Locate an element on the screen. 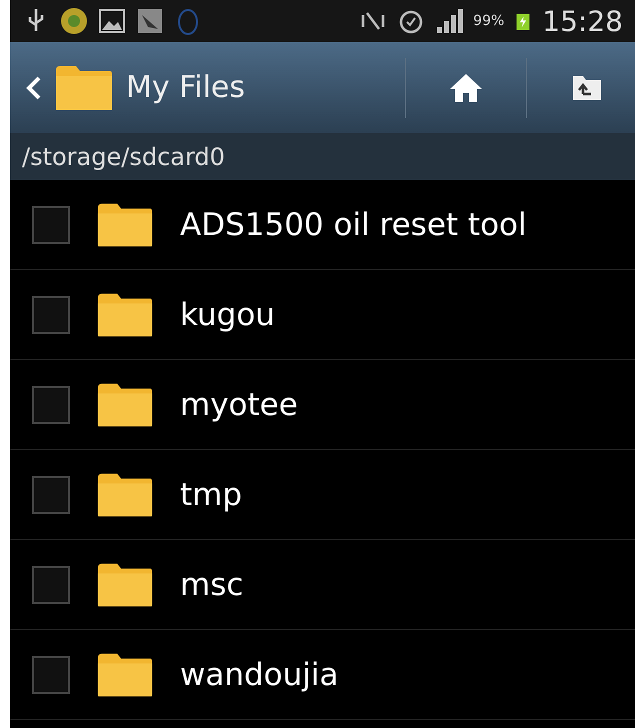 This screenshot has height=728, width=635. folder-name: tmp is located at coordinates (211, 494).